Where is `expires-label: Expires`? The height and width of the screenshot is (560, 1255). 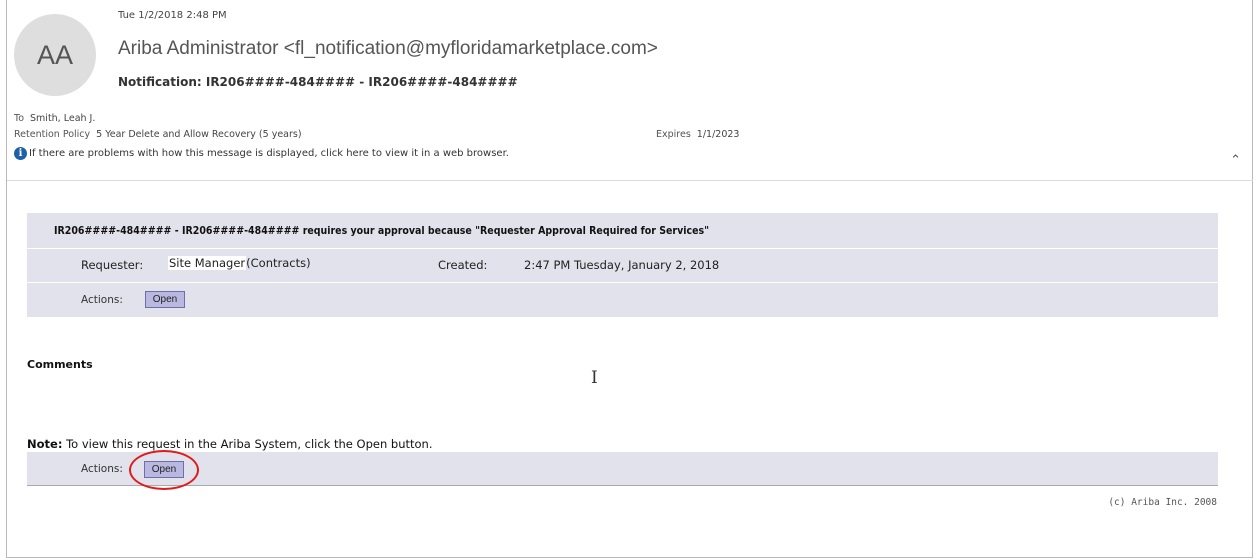
expires-label: Expires is located at coordinates (673, 134).